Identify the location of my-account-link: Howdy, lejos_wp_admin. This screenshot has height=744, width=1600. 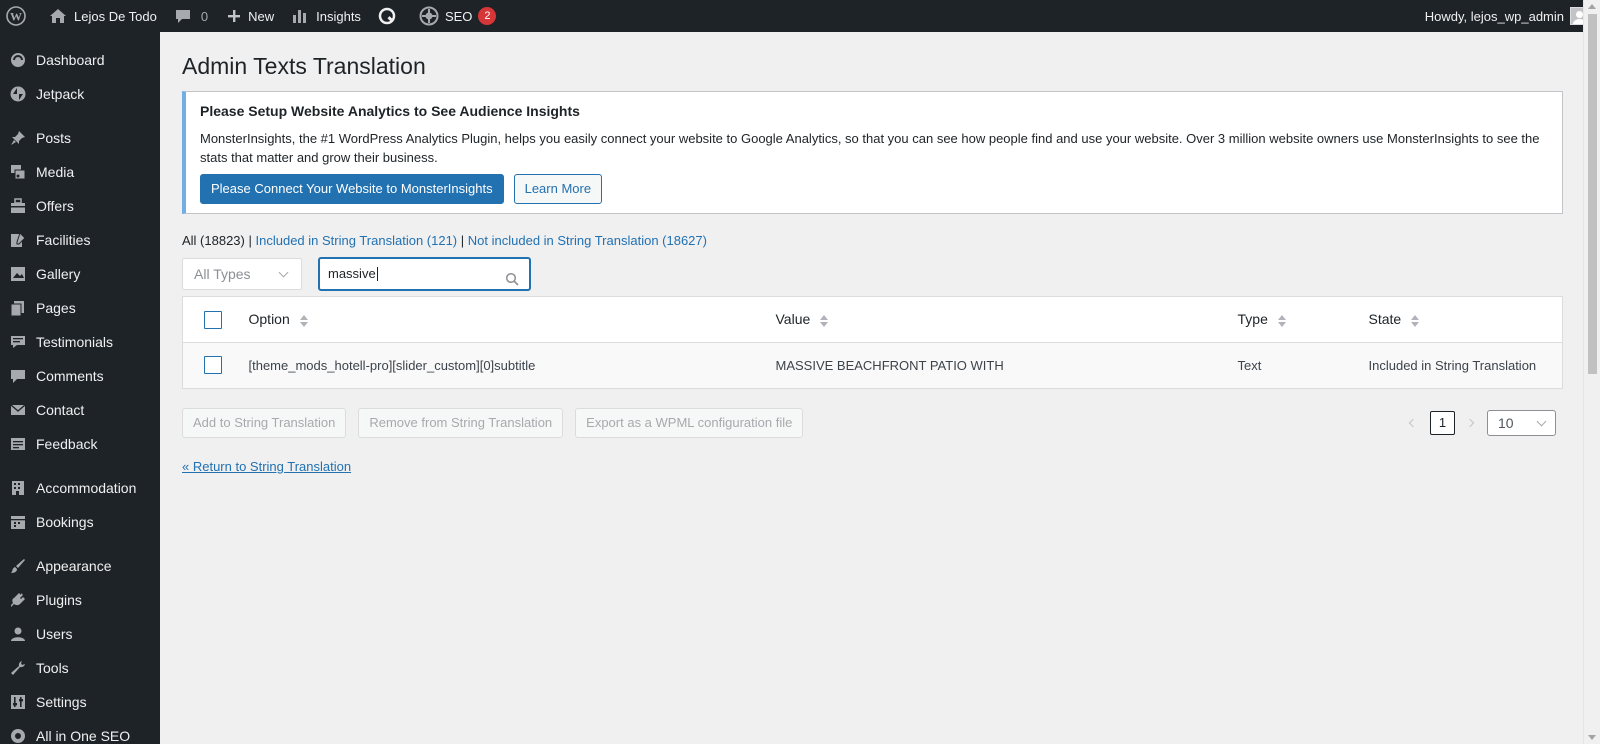
(1512, 16).